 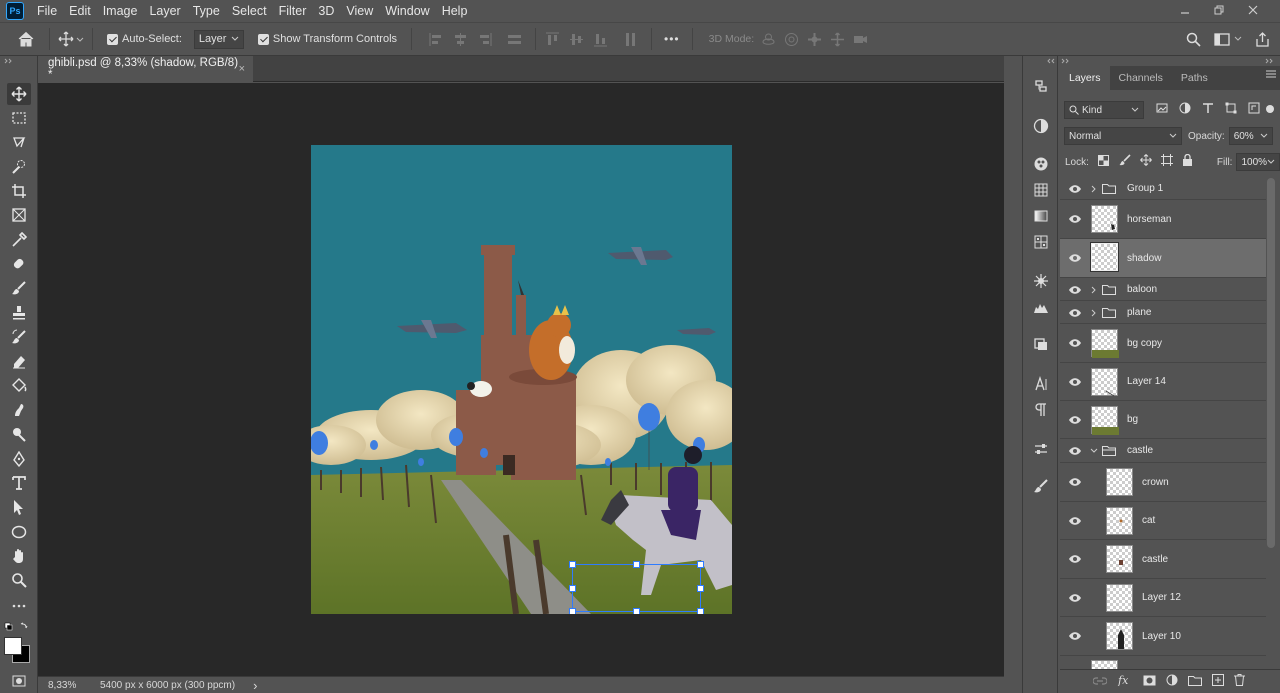 What do you see at coordinates (460, 39) in the screenshot?
I see `align-horizontal-center-icon` at bounding box center [460, 39].